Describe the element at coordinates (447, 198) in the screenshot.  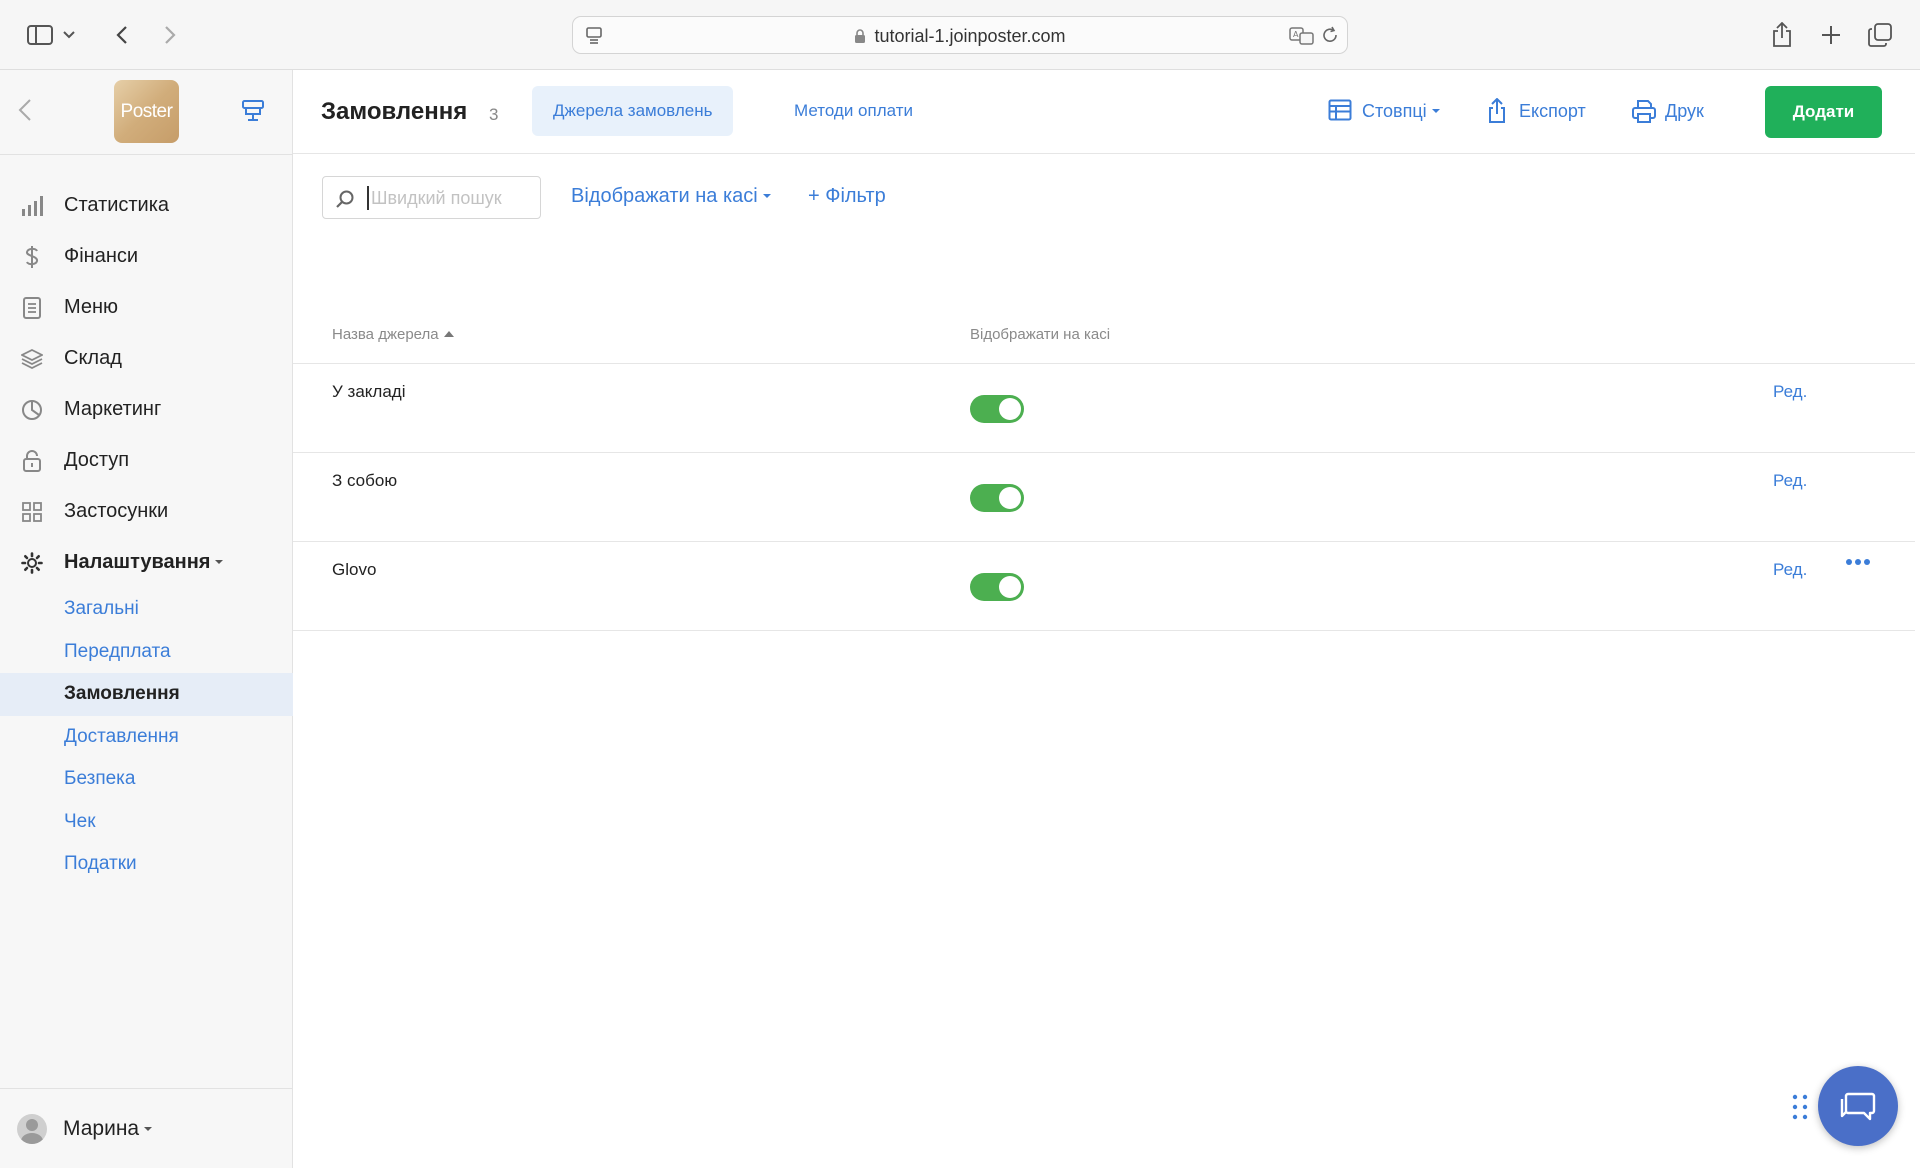
I see `search-input` at that location.